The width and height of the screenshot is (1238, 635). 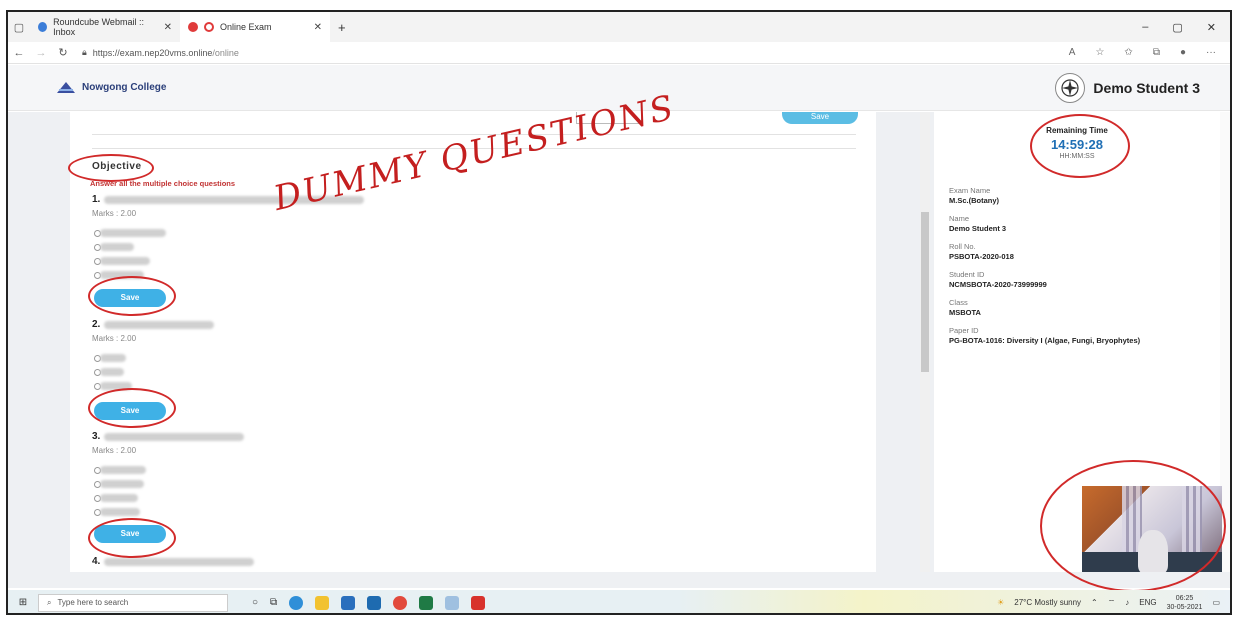 I want to click on excel-icon, so click(x=426, y=602).